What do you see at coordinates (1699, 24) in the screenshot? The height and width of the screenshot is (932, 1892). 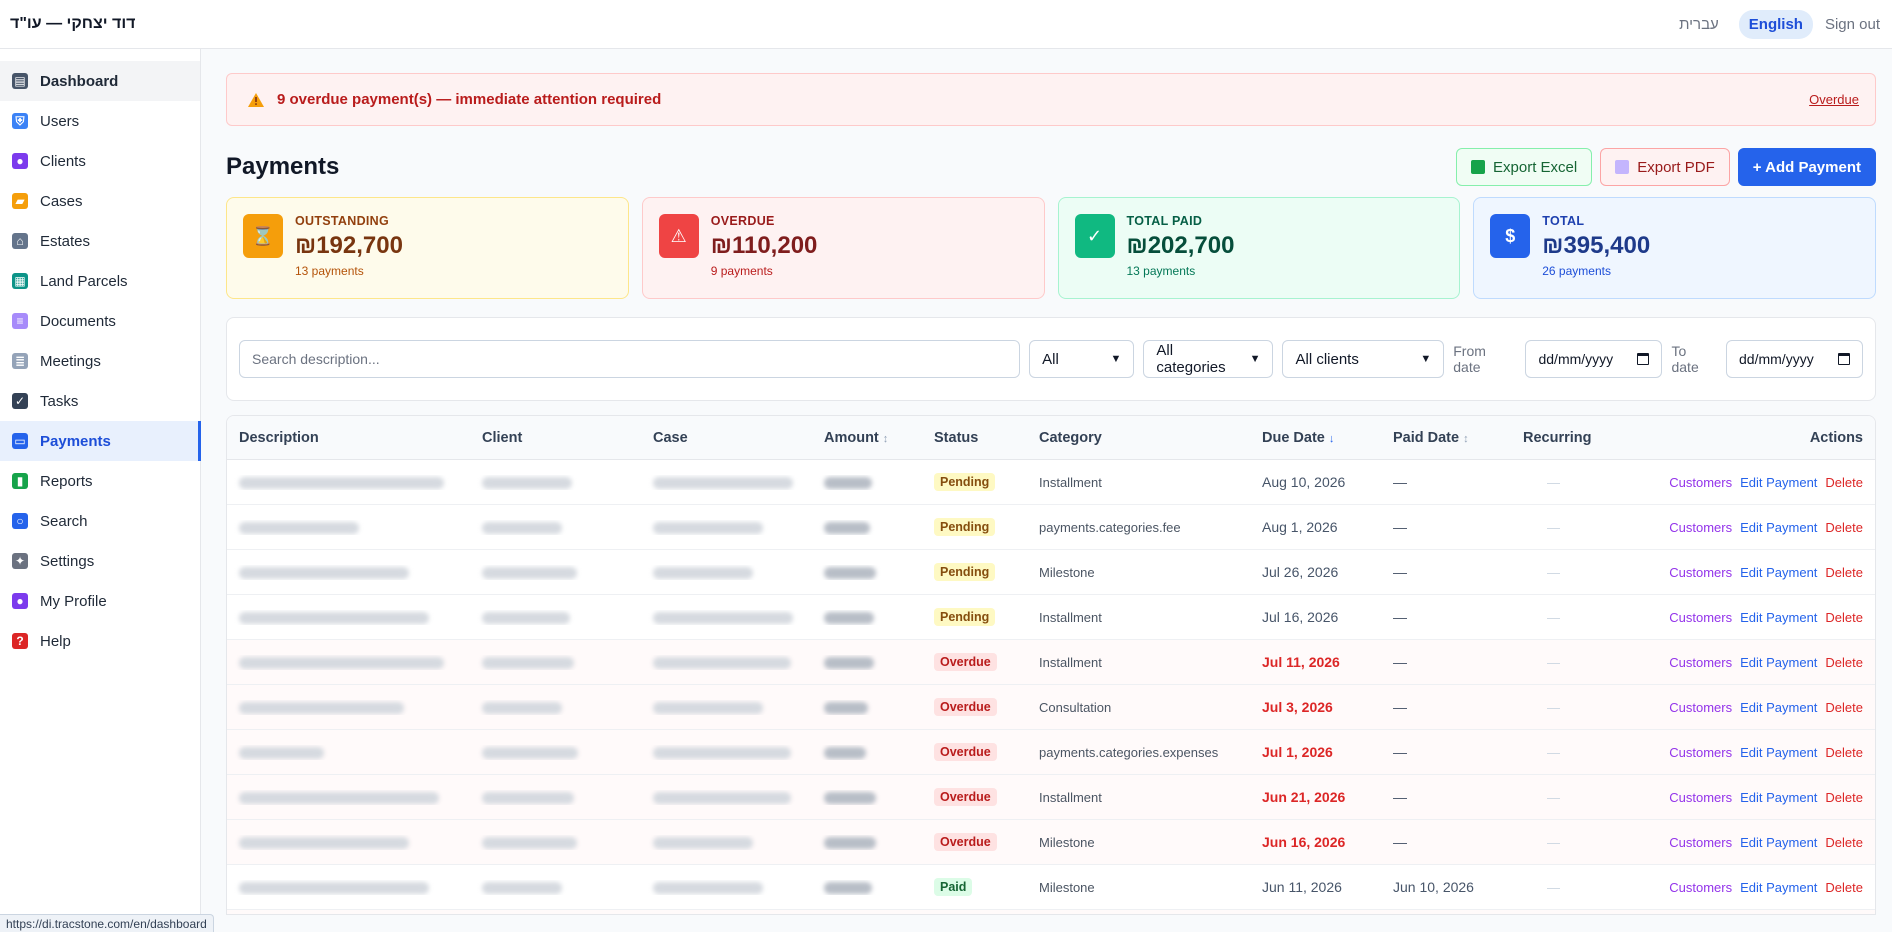 I see `lang-hebrew-button: עברית` at bounding box center [1699, 24].